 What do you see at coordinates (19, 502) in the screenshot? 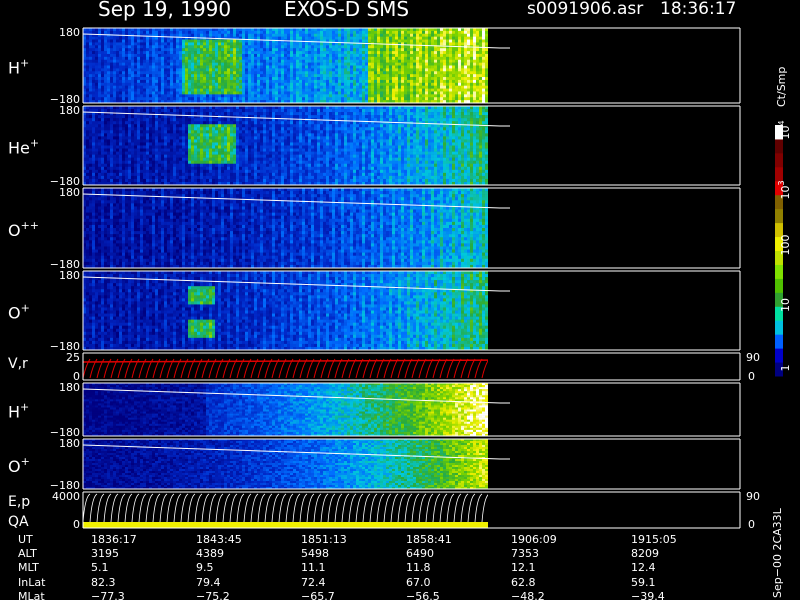
I see `panel-ep-label: E,p` at bounding box center [19, 502].